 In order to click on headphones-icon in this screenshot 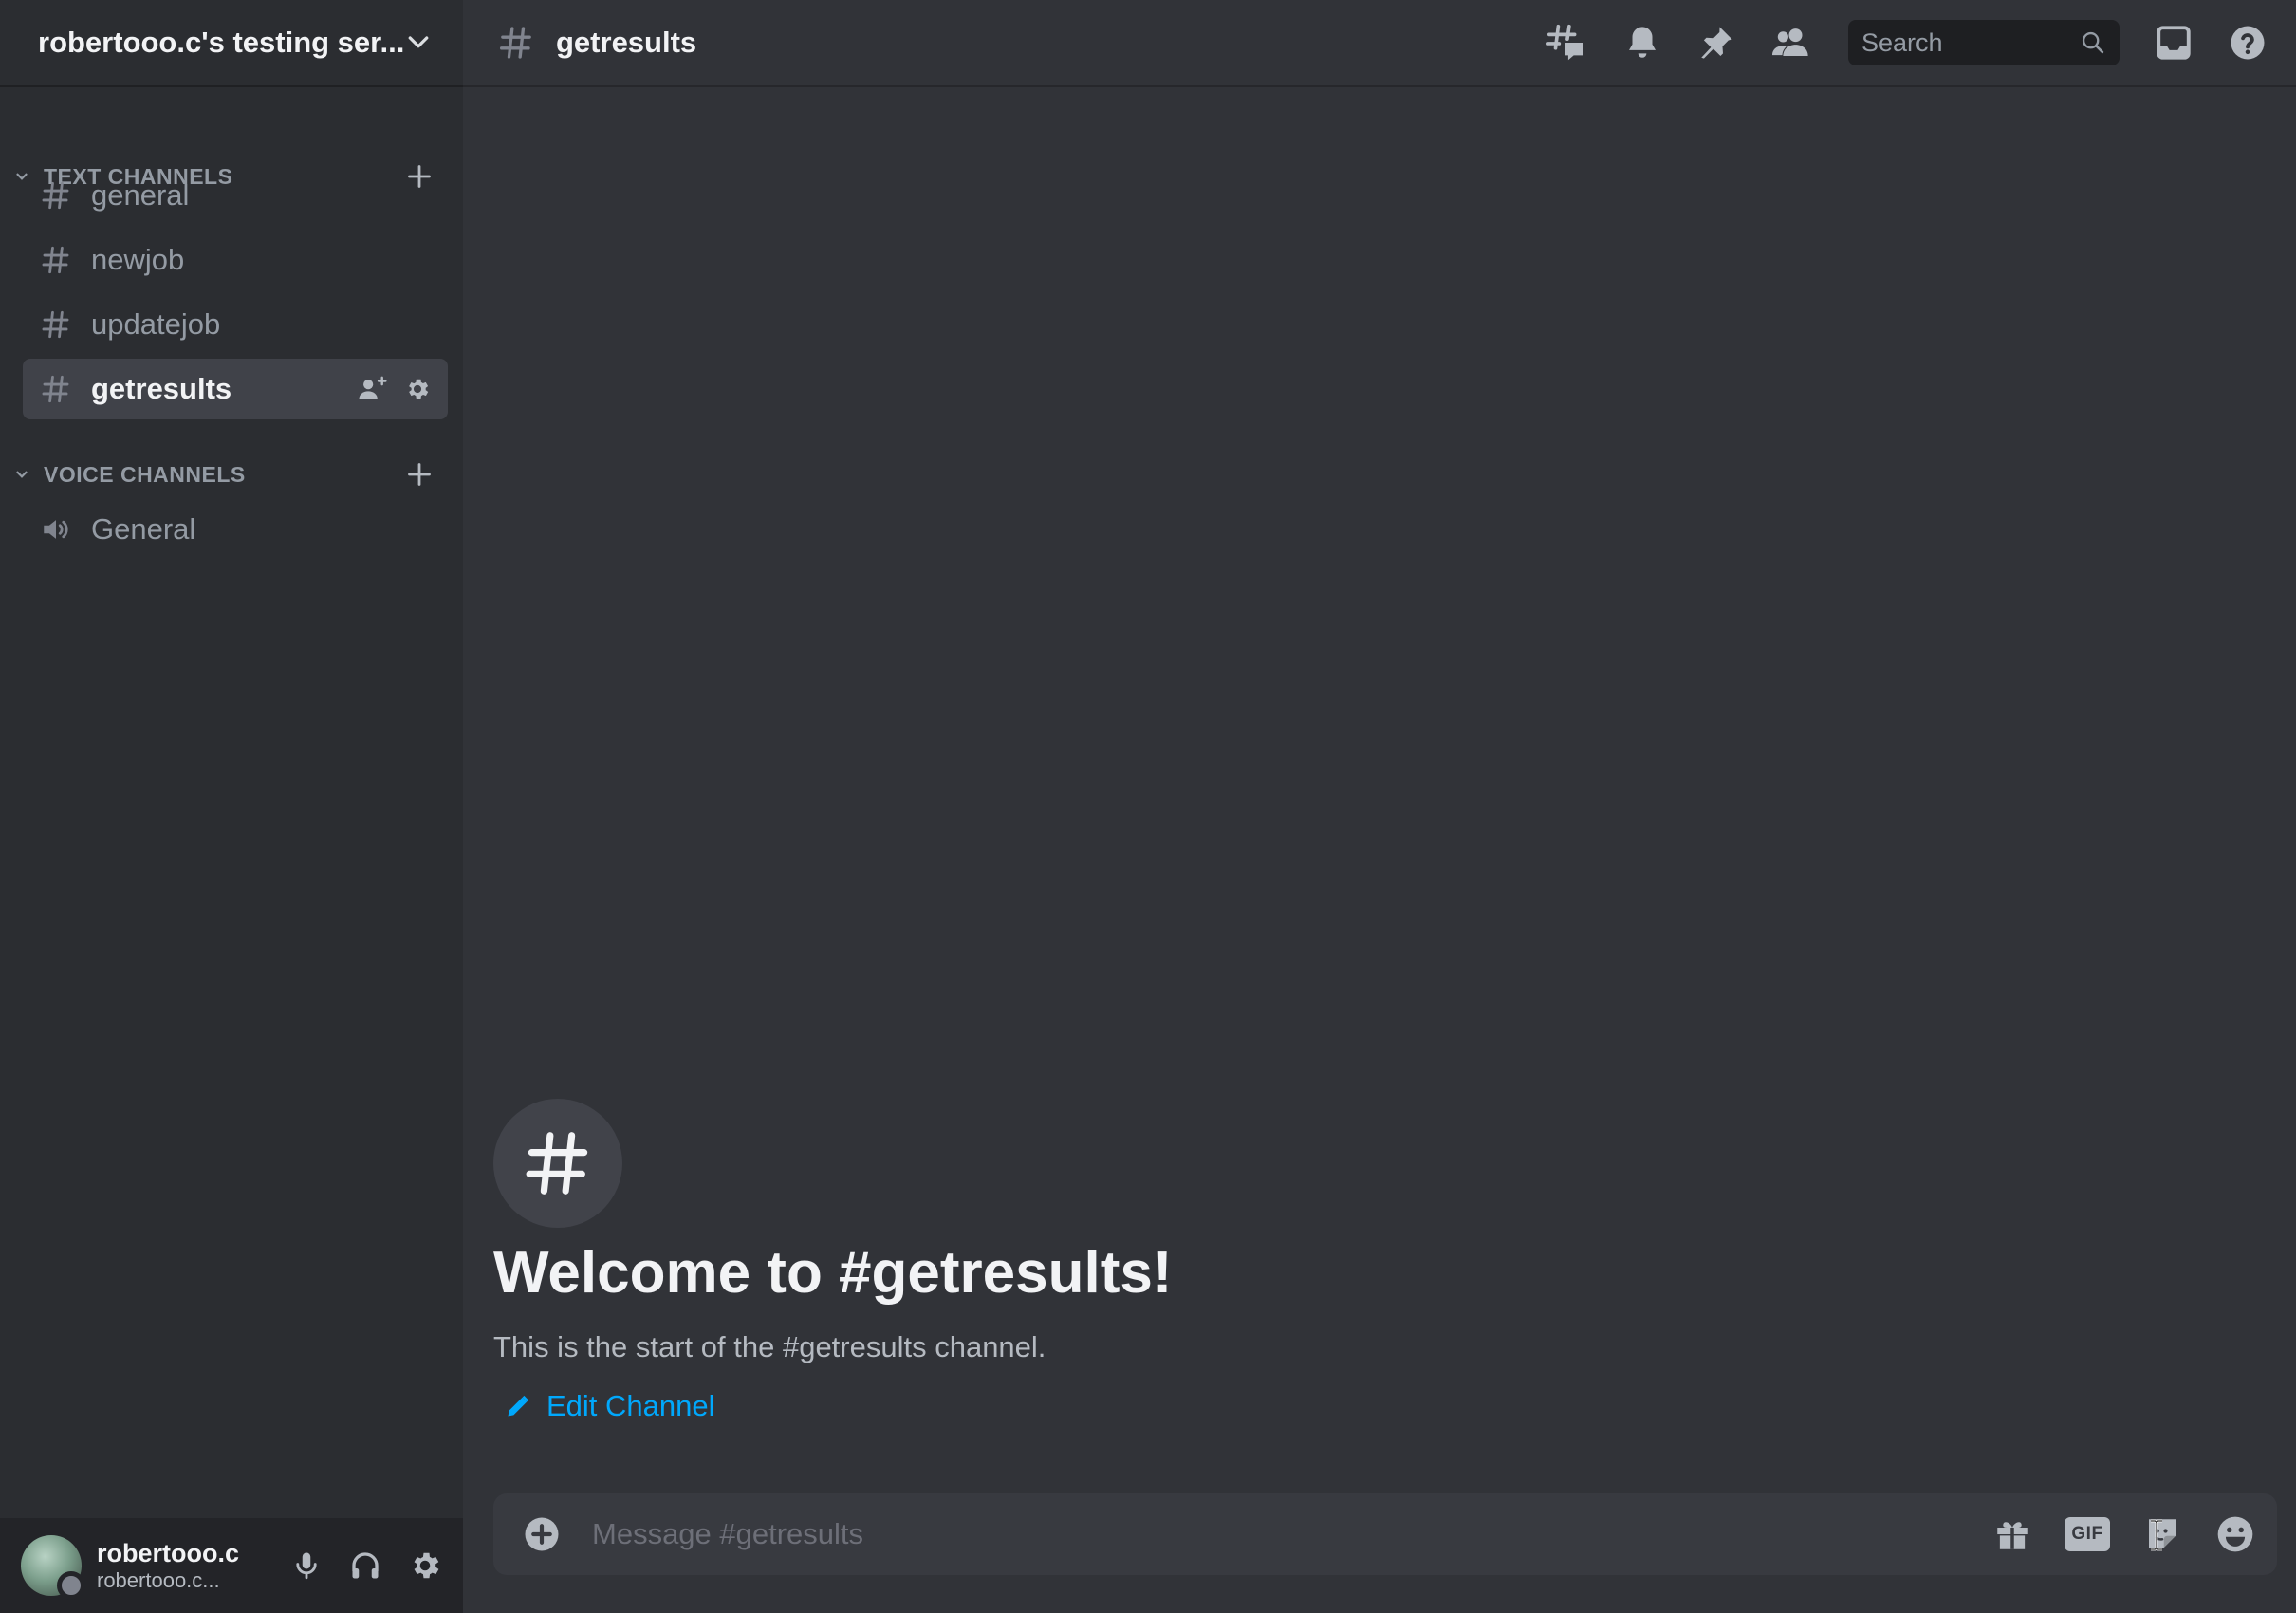, I will do `click(365, 1565)`.